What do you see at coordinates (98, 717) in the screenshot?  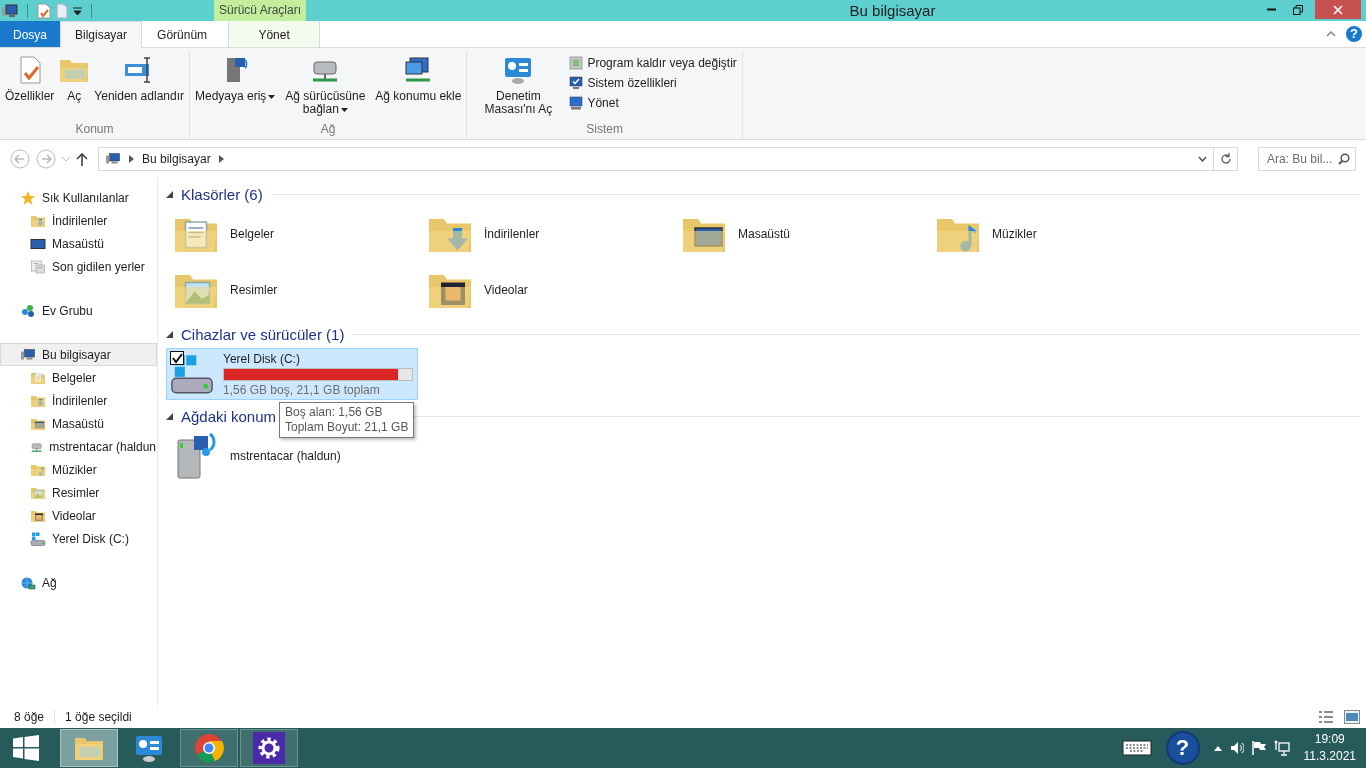 I see `selection-count: 1 öğe seçildi` at bounding box center [98, 717].